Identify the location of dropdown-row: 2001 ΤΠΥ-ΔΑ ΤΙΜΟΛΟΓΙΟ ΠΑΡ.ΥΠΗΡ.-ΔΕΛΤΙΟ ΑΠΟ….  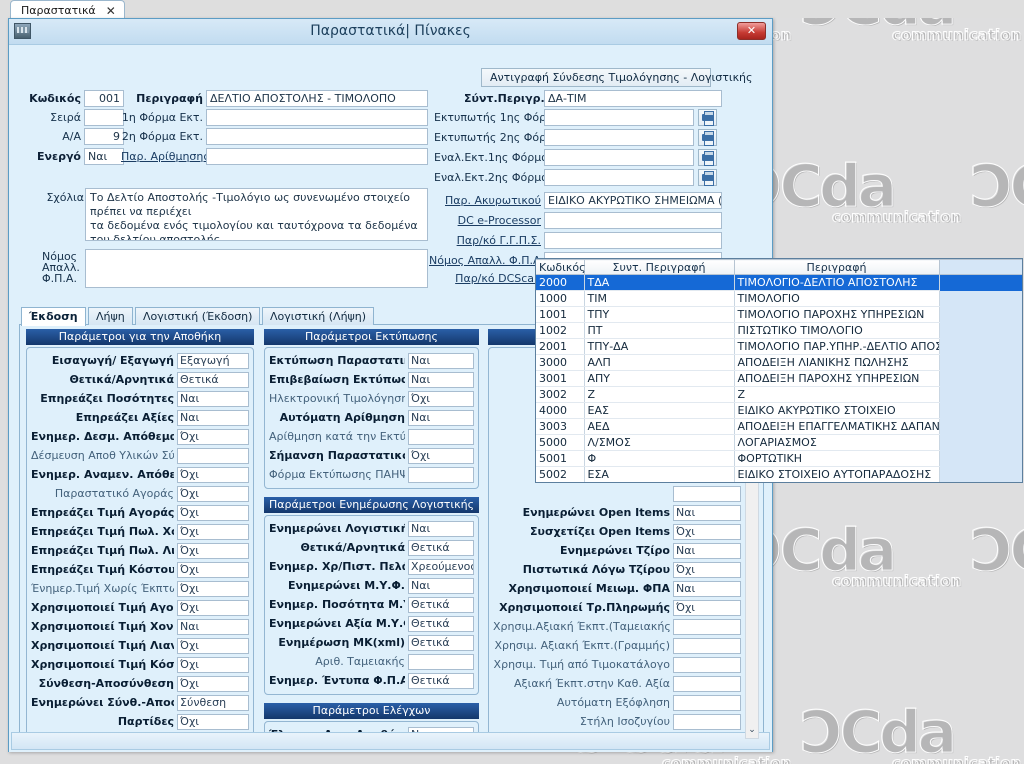
(779, 346).